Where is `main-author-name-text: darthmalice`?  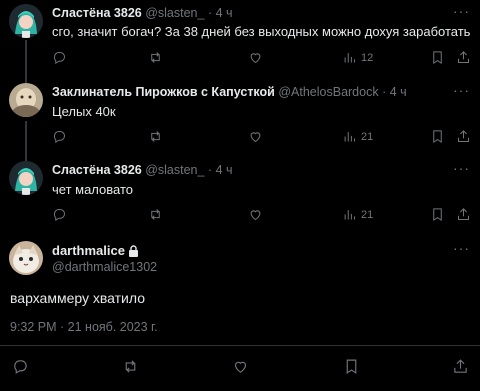 main-author-name-text: darthmalice is located at coordinates (88, 250).